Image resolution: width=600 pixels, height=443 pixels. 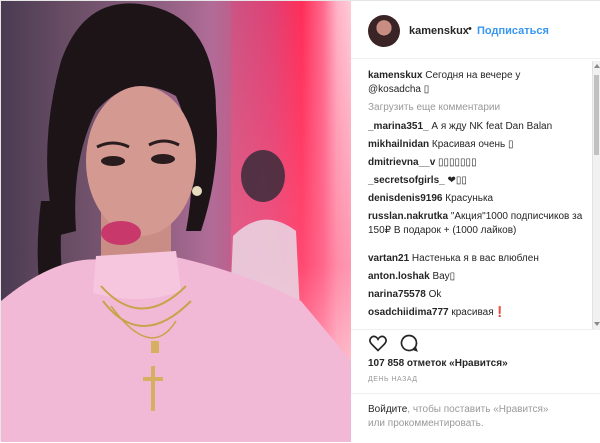 I want to click on comment-username: mikhailnidan, so click(x=398, y=144).